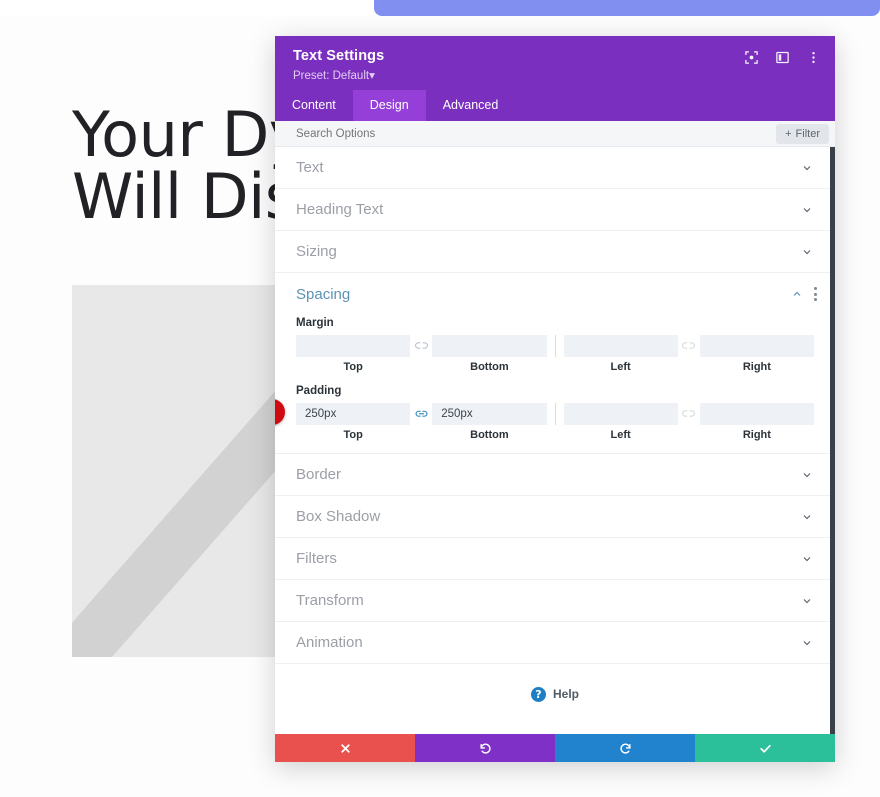 The width and height of the screenshot is (880, 797). I want to click on modal-header-icons, so click(782, 57).